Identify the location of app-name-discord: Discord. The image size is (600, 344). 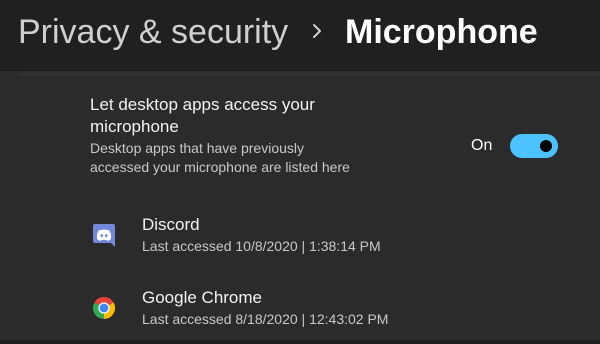
(171, 224).